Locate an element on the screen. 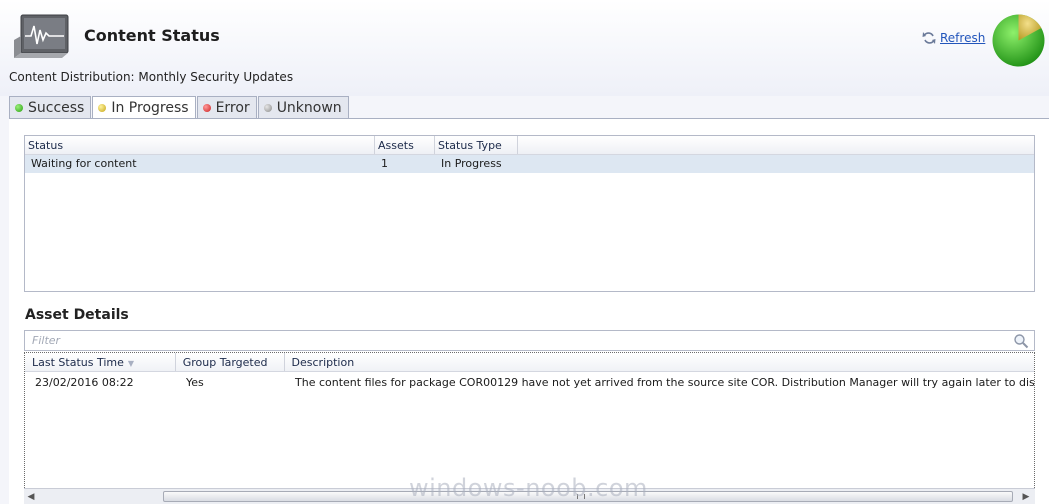 The width and height of the screenshot is (1049, 504). filter-box is located at coordinates (529, 340).